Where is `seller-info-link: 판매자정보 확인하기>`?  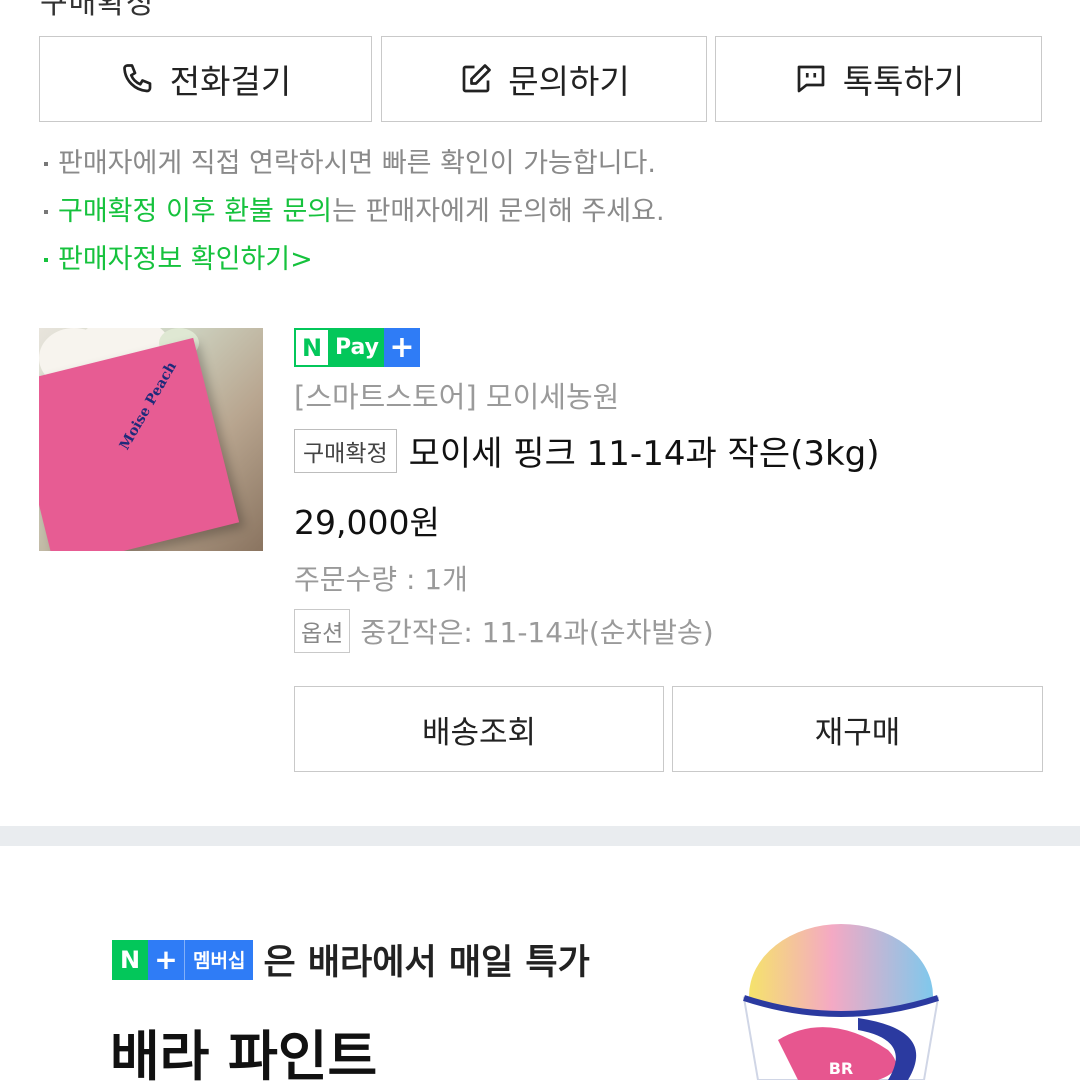 seller-info-link: 판매자정보 확인하기> is located at coordinates (544, 260).